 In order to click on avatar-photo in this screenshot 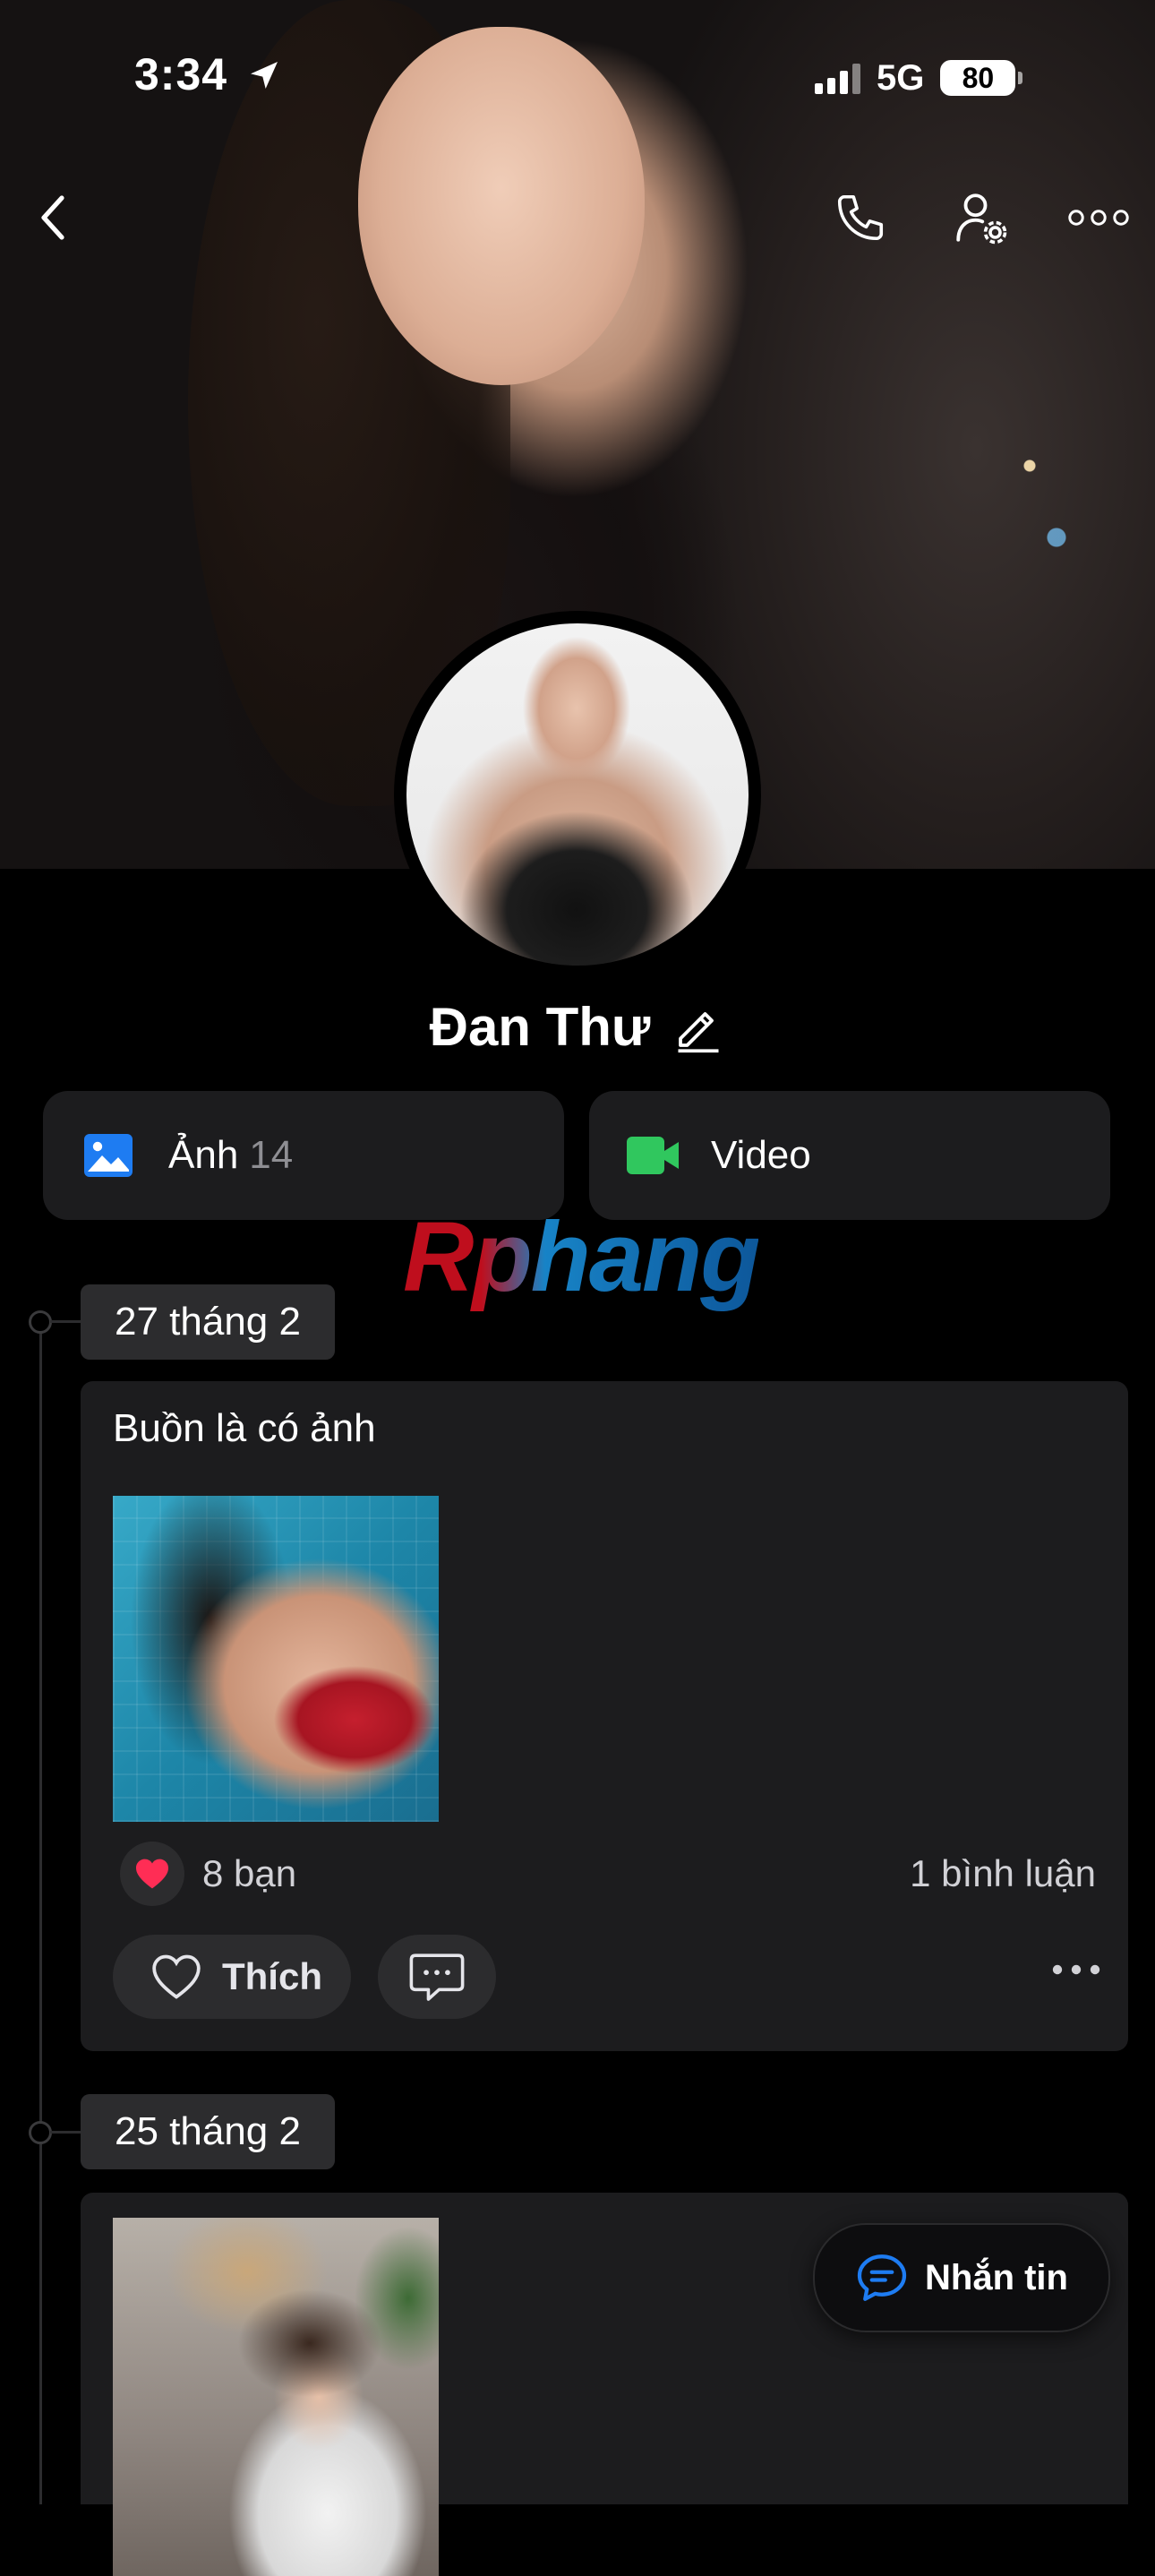, I will do `click(577, 794)`.